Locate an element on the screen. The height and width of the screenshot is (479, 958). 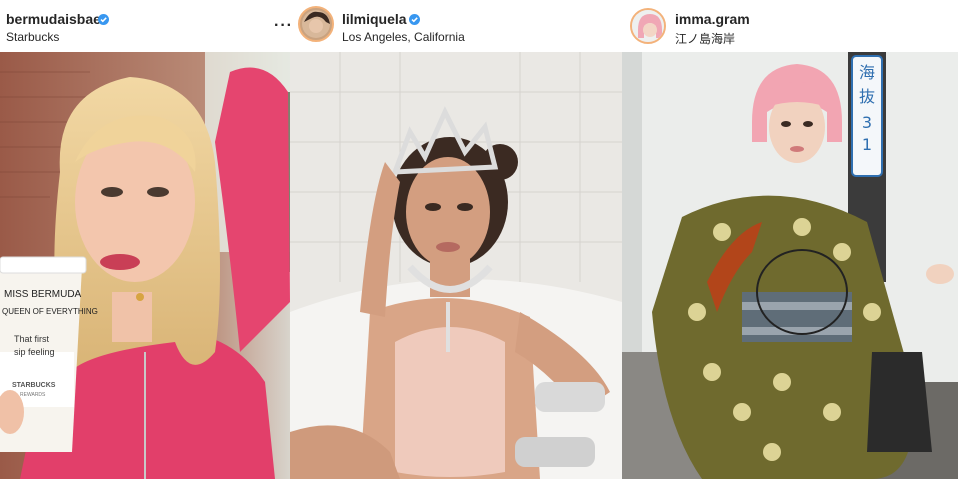
post-header: imma.gram 江ノ島海岸 is located at coordinates (790, 26).